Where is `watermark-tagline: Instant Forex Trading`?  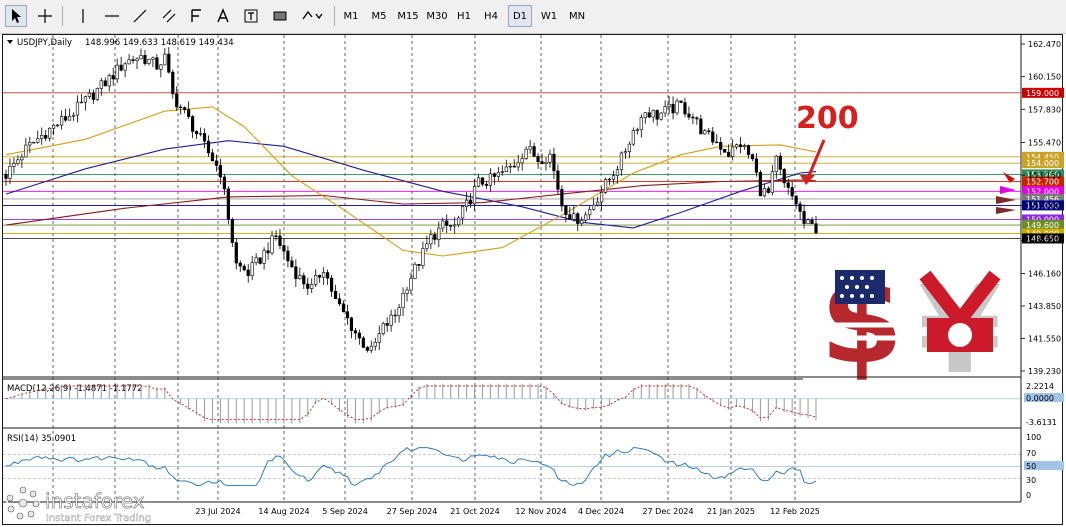
watermark-tagline: Instant Forex Trading is located at coordinates (98, 518).